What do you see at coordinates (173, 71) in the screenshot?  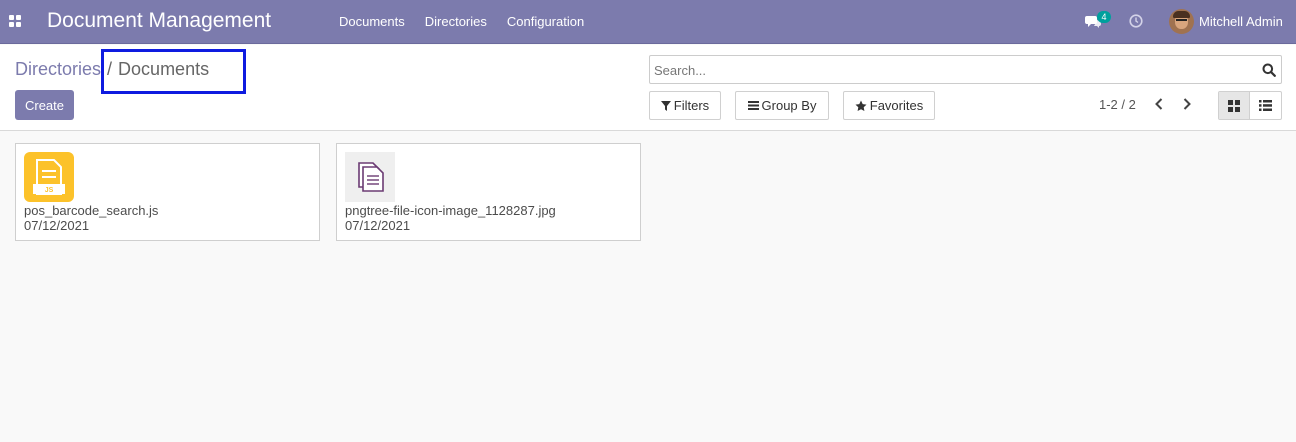 I see `annotation-highlight-box` at bounding box center [173, 71].